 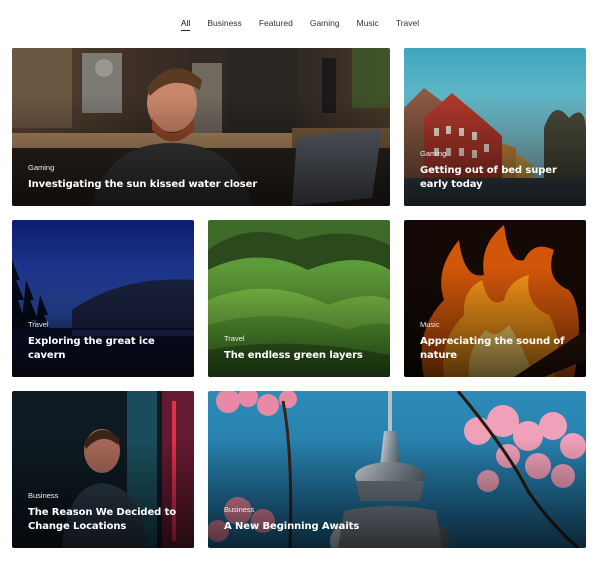 I want to click on post-title: Exploring the great ice cavern, so click(x=105, y=349).